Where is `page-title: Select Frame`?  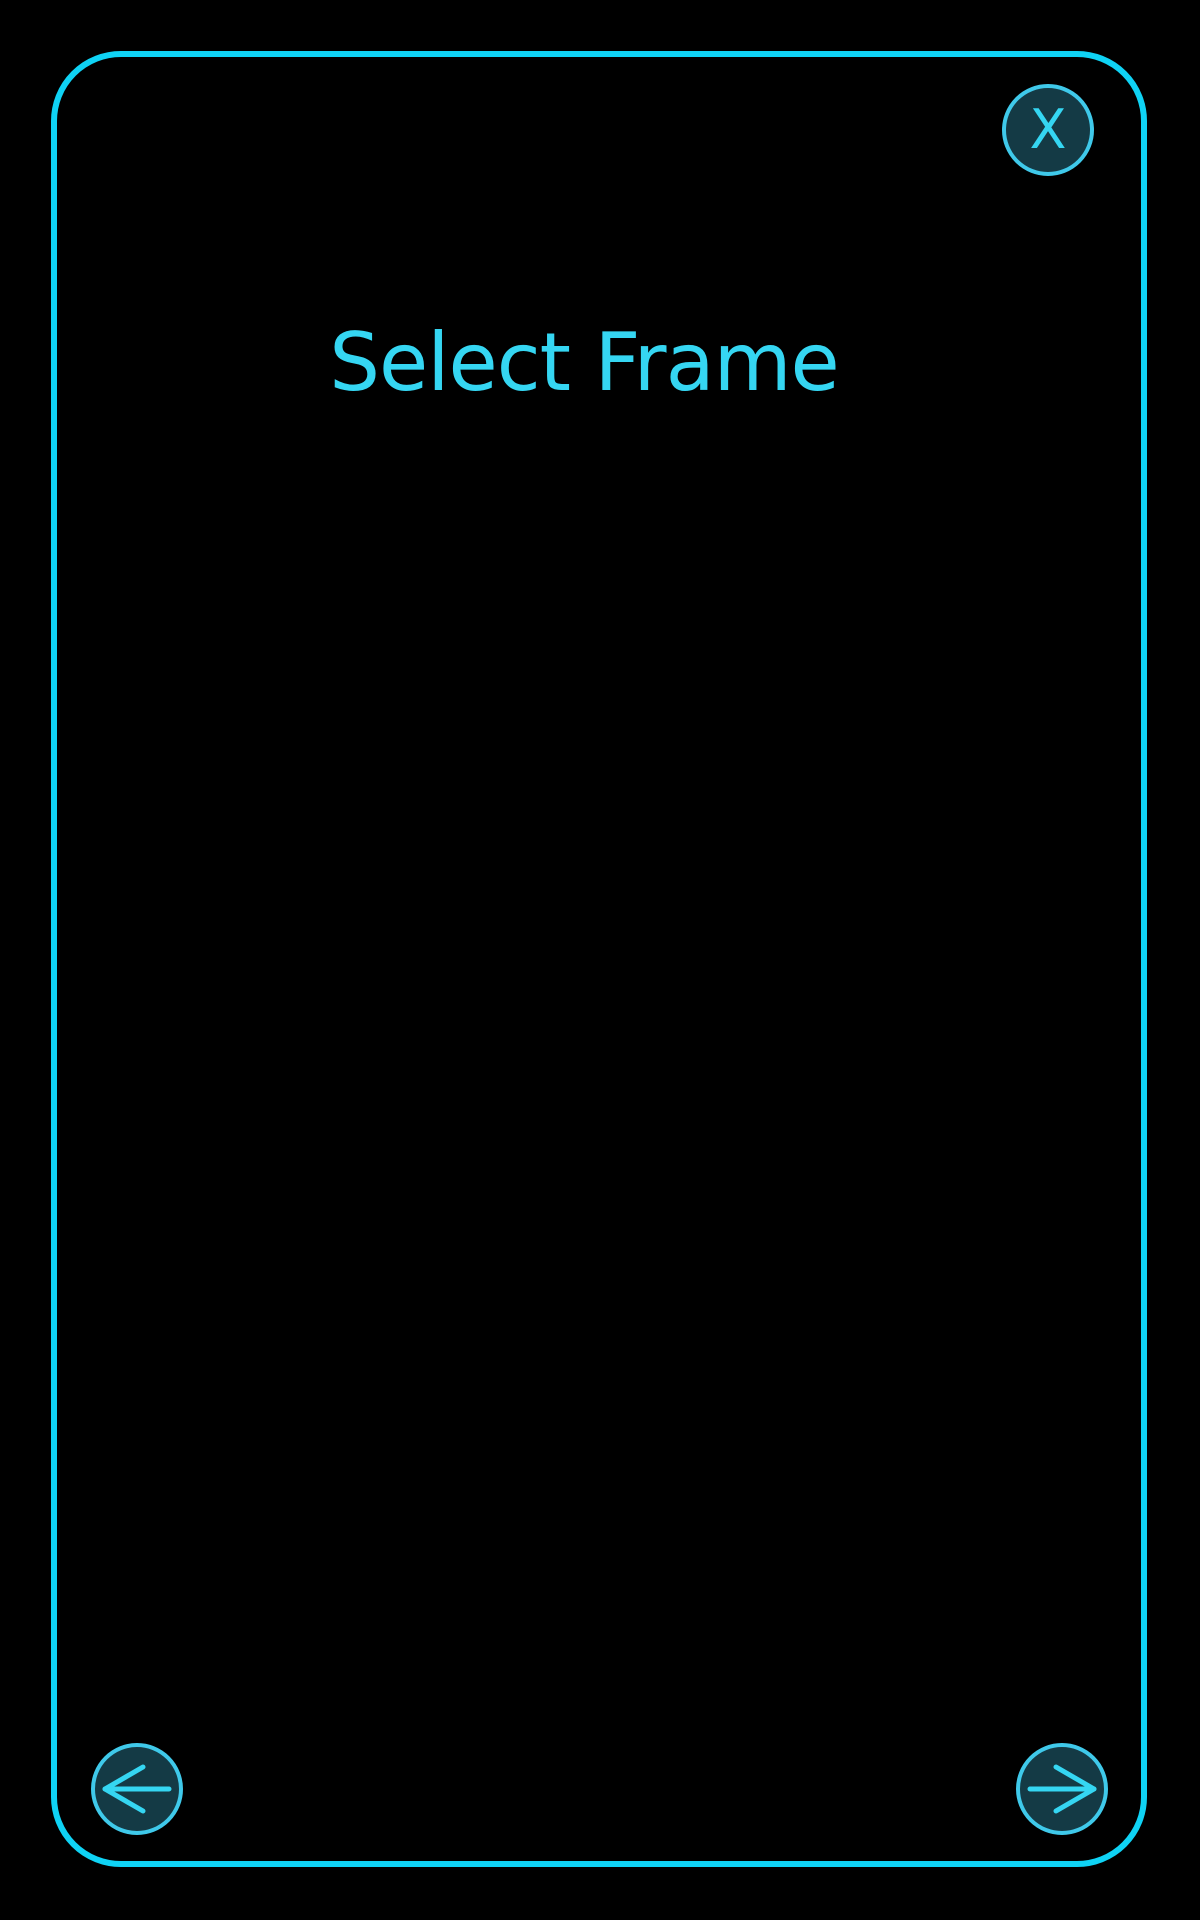 page-title: Select Frame is located at coordinates (584, 362).